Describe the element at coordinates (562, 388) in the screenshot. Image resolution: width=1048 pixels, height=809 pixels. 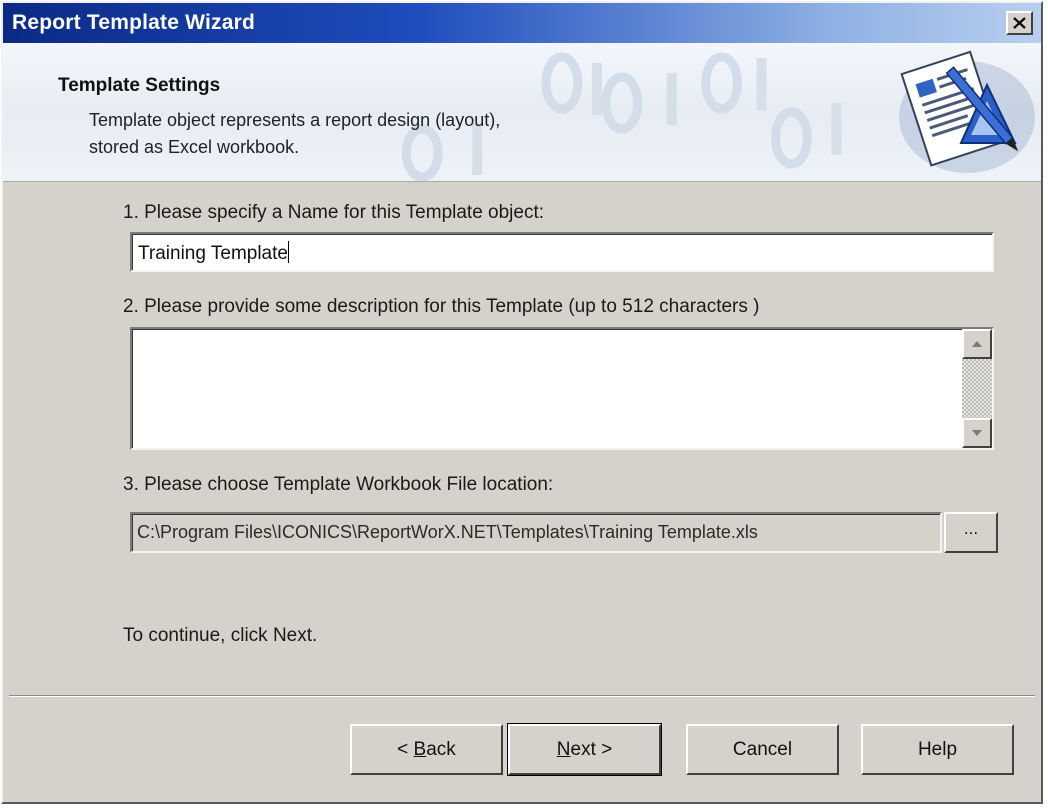
I see `description-textarea` at that location.